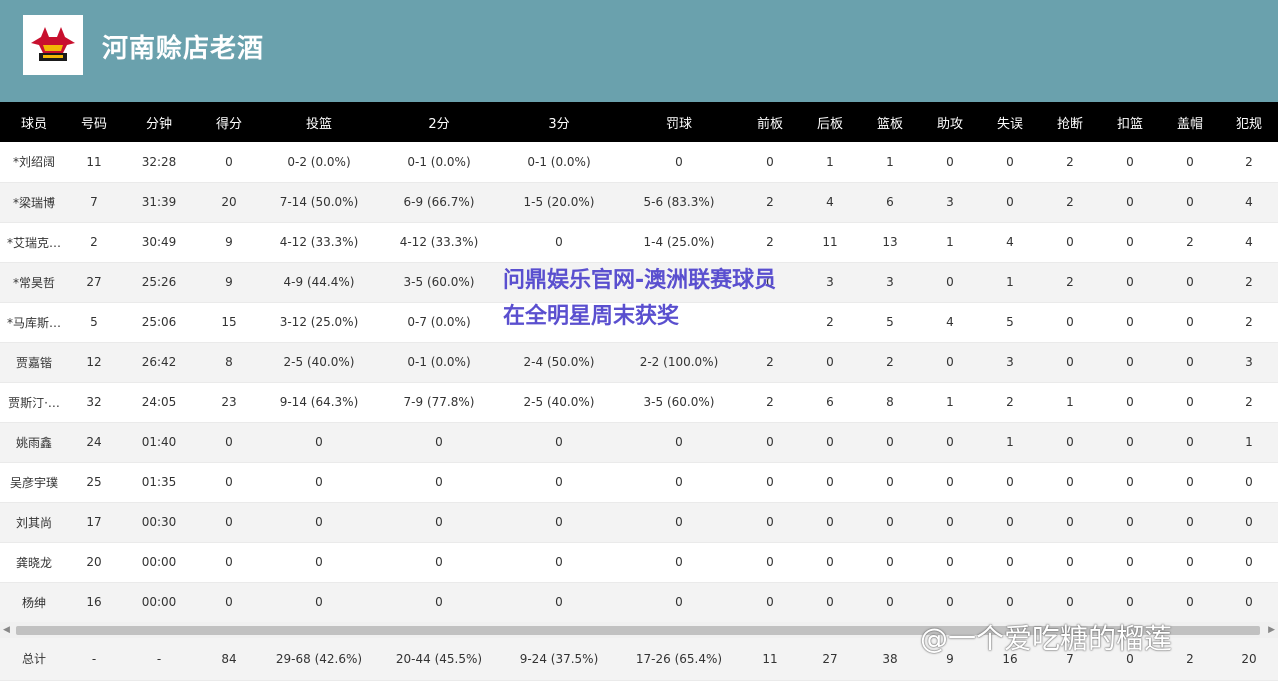 This screenshot has height=681, width=1278. I want to click on stat-cell: 11, so click(830, 242).